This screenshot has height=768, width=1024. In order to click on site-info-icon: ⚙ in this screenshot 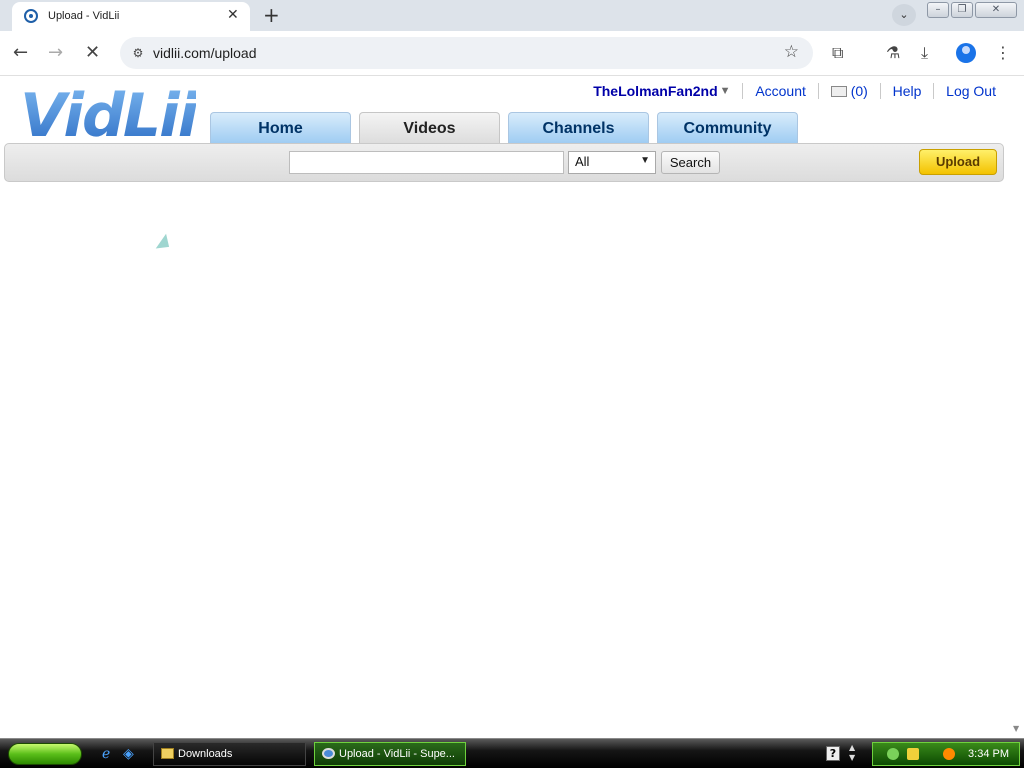, I will do `click(138, 53)`.